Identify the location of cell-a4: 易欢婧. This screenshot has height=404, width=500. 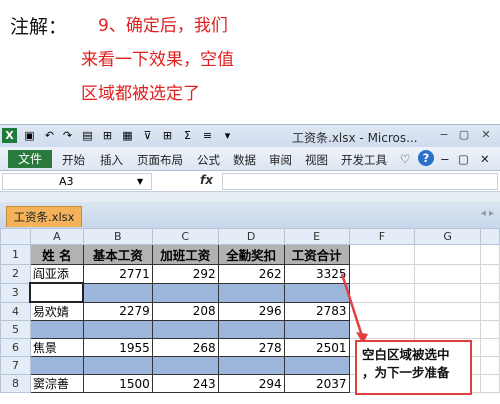
(56, 311).